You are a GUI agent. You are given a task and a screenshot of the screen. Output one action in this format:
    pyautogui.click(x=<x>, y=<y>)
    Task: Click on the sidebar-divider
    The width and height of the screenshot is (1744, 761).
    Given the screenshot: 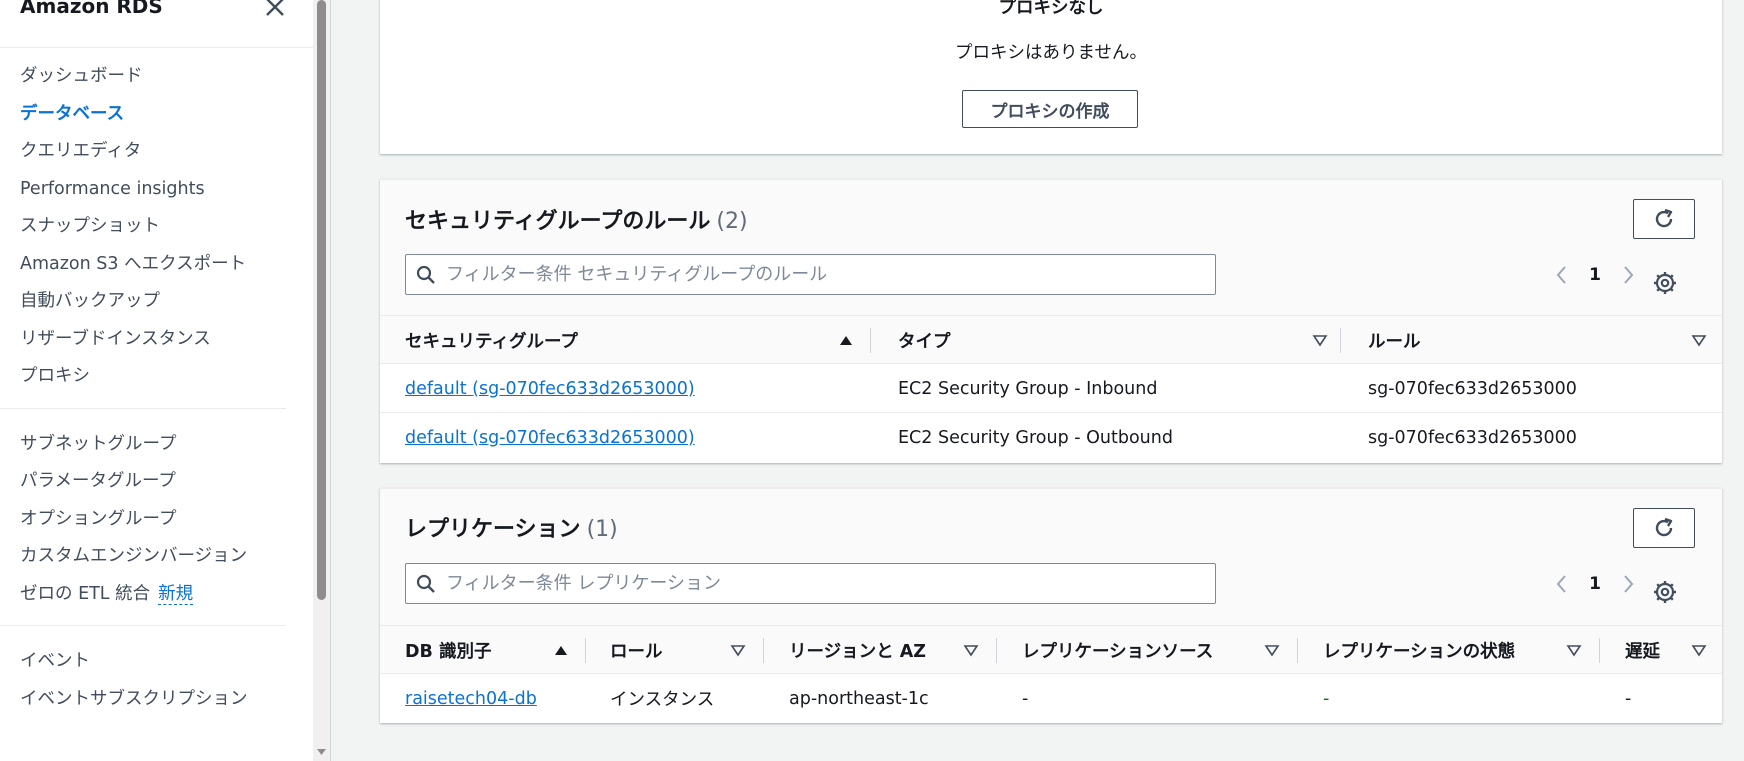 What is the action you would take?
    pyautogui.click(x=330, y=380)
    